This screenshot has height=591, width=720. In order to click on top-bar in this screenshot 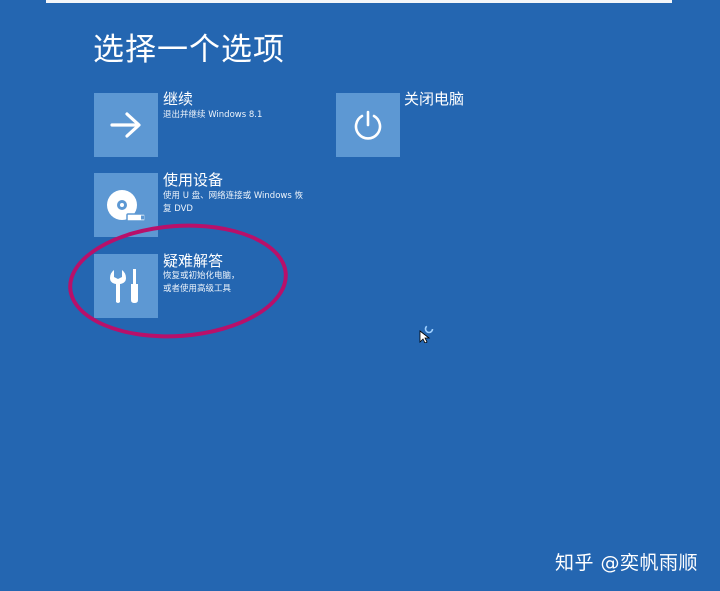, I will do `click(359, 1)`.